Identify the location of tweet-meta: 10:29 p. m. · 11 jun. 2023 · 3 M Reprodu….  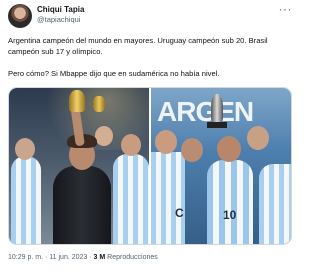
(83, 257).